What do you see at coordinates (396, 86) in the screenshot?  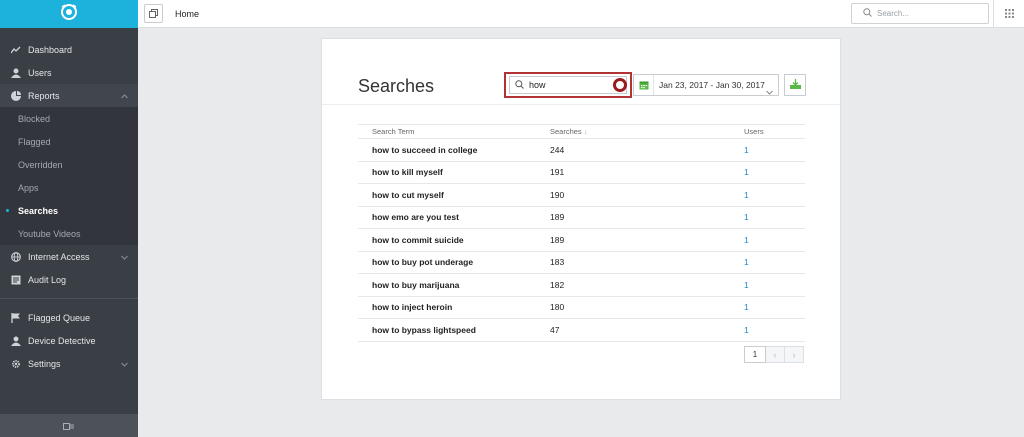 I see `page-title: Searches` at bounding box center [396, 86].